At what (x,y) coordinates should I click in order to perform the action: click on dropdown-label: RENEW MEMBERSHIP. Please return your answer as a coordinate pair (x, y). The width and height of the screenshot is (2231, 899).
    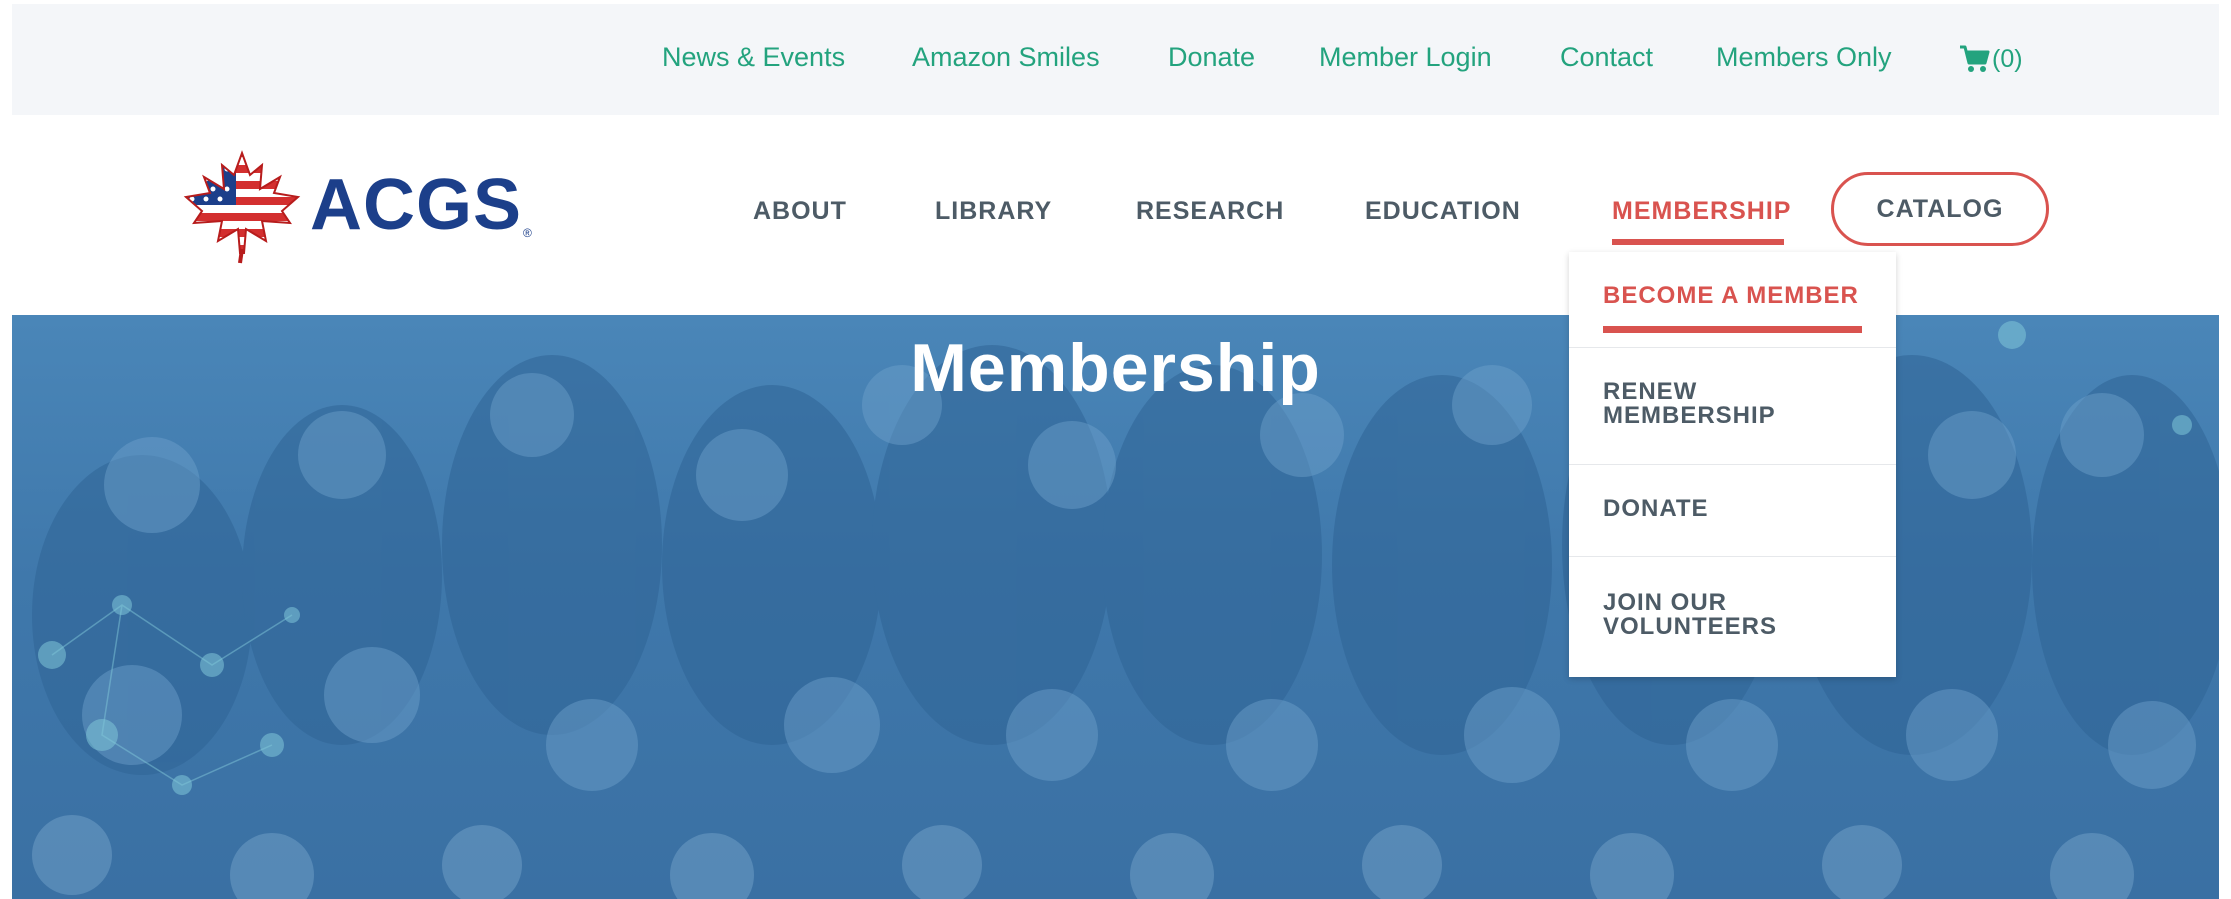
    Looking at the image, I should click on (1689, 403).